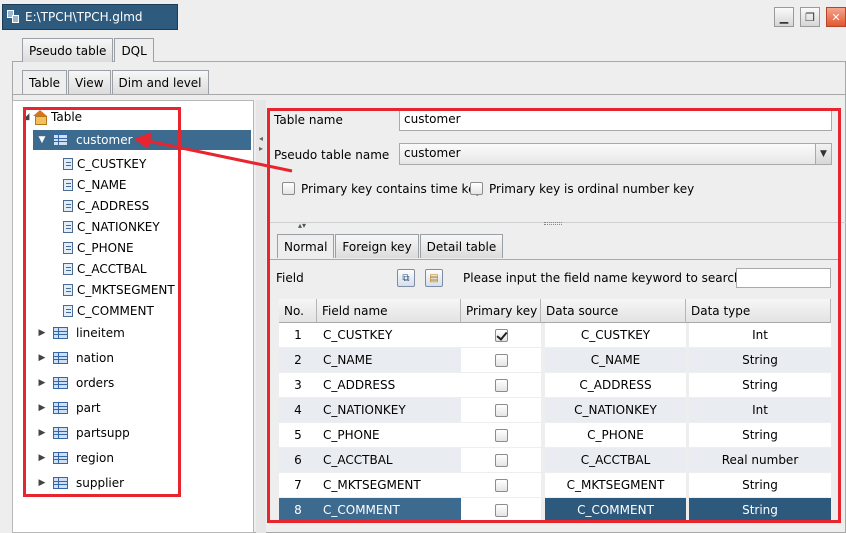  What do you see at coordinates (42, 140) in the screenshot?
I see `expand-arrow-icon: ▼` at bounding box center [42, 140].